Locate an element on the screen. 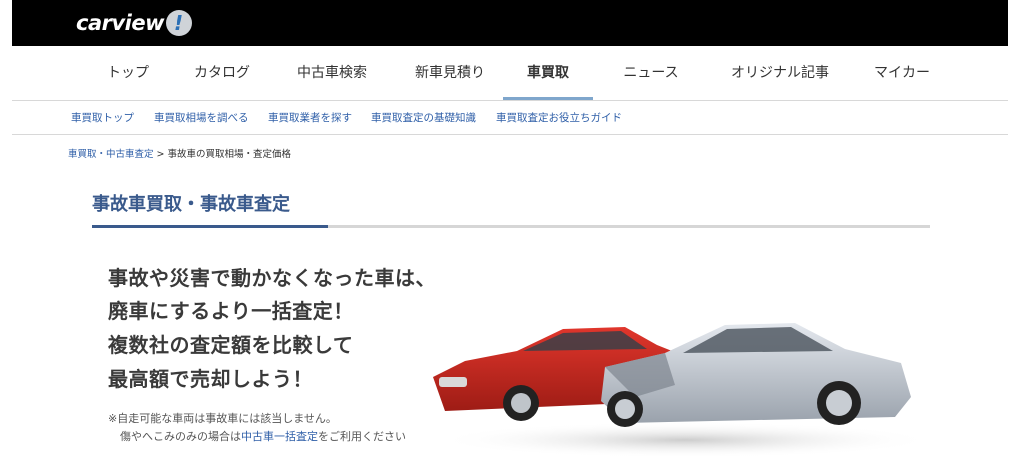 The image size is (1024, 459). subnav-item-guide: 車買取査定お役立ちガイド is located at coordinates (559, 117).